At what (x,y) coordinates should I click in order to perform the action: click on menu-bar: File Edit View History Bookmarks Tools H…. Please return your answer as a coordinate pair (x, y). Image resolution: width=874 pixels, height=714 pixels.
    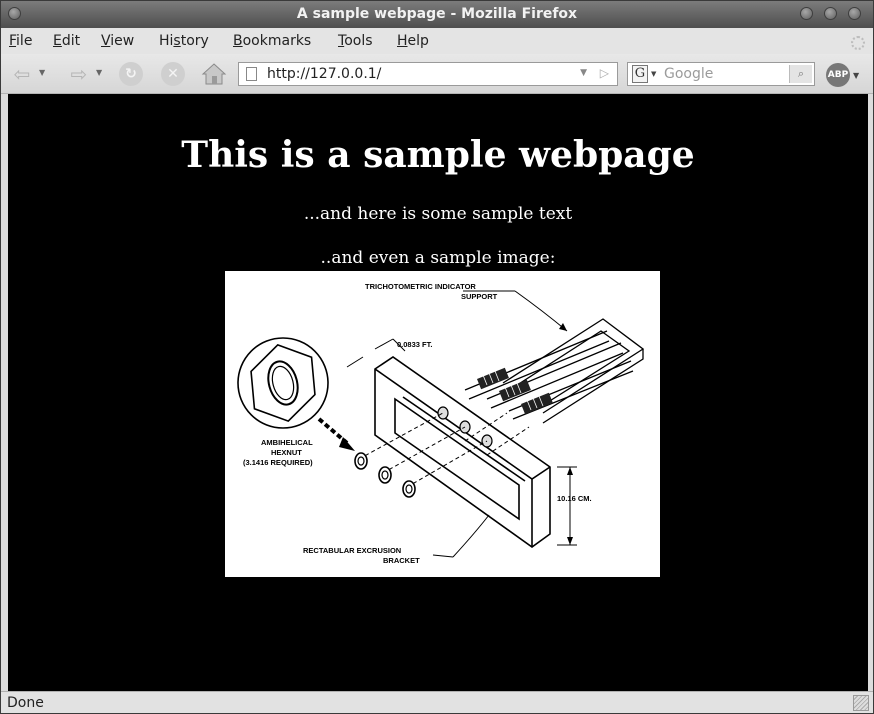
    Looking at the image, I should click on (437, 41).